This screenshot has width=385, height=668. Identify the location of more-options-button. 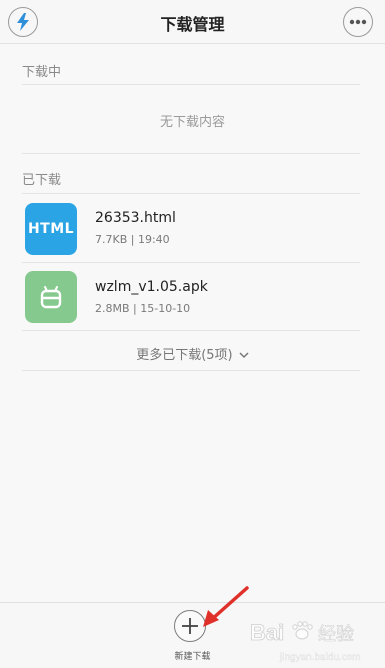
(358, 22).